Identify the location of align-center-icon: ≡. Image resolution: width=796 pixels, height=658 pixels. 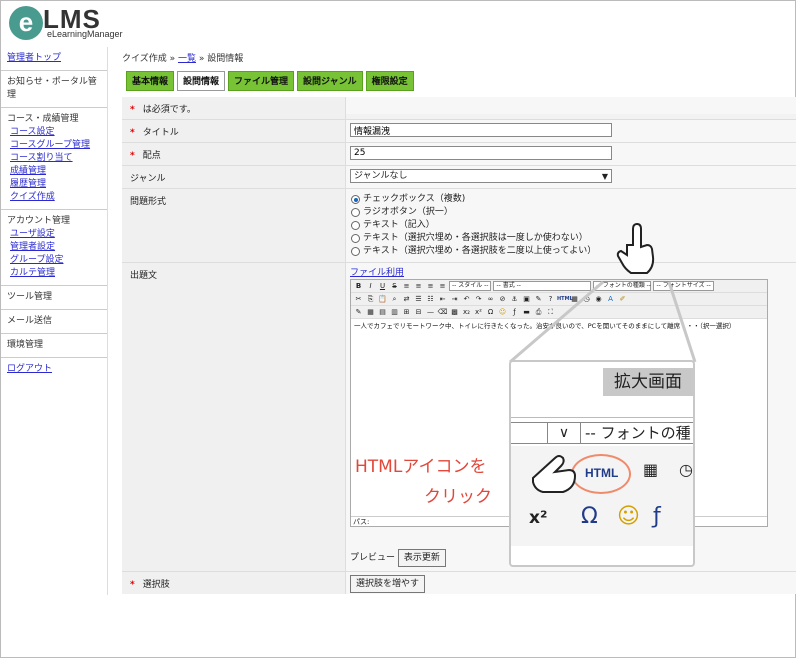
(418, 286).